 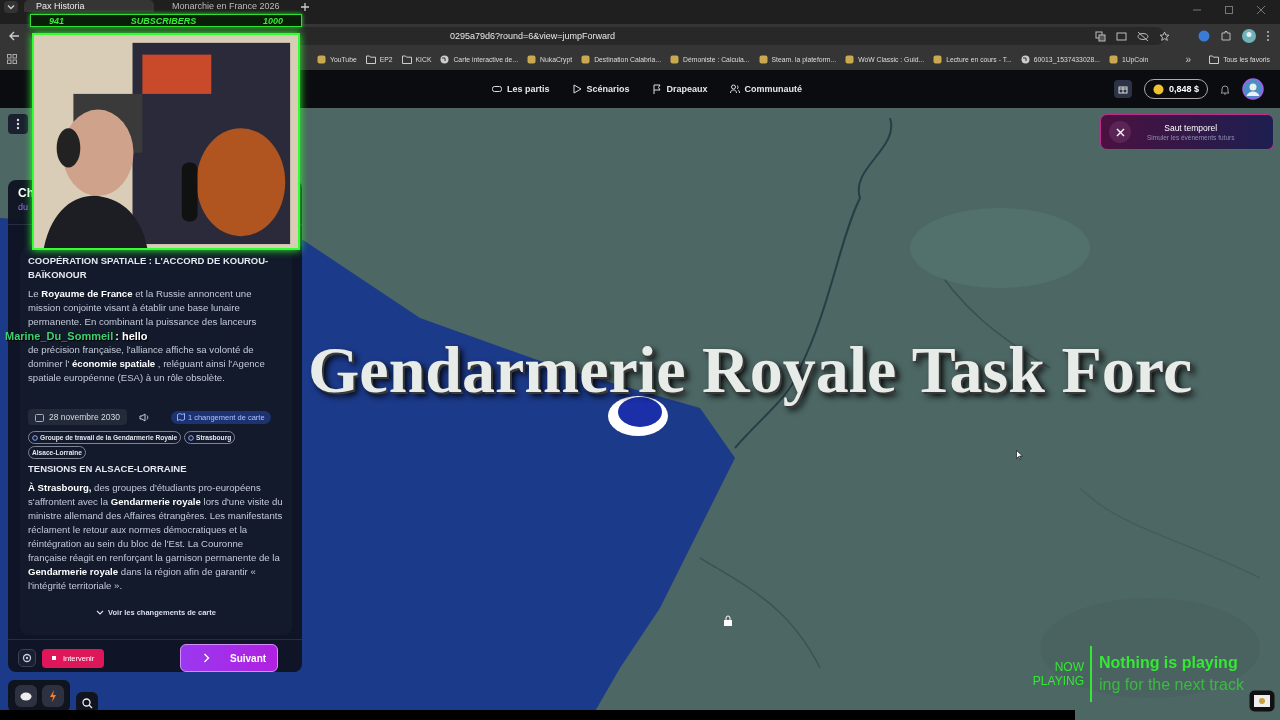 What do you see at coordinates (600, 89) in the screenshot?
I see `nav-link: Scénarios` at bounding box center [600, 89].